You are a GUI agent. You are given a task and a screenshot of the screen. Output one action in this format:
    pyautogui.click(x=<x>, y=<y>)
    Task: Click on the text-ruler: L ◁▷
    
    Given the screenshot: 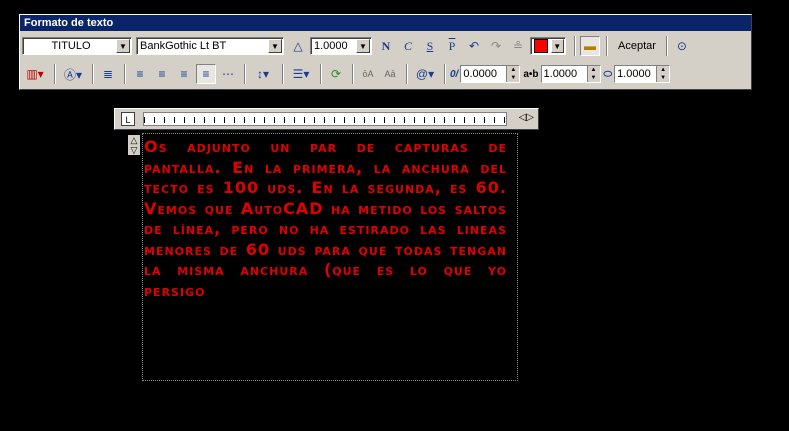 What is the action you would take?
    pyautogui.click(x=326, y=119)
    